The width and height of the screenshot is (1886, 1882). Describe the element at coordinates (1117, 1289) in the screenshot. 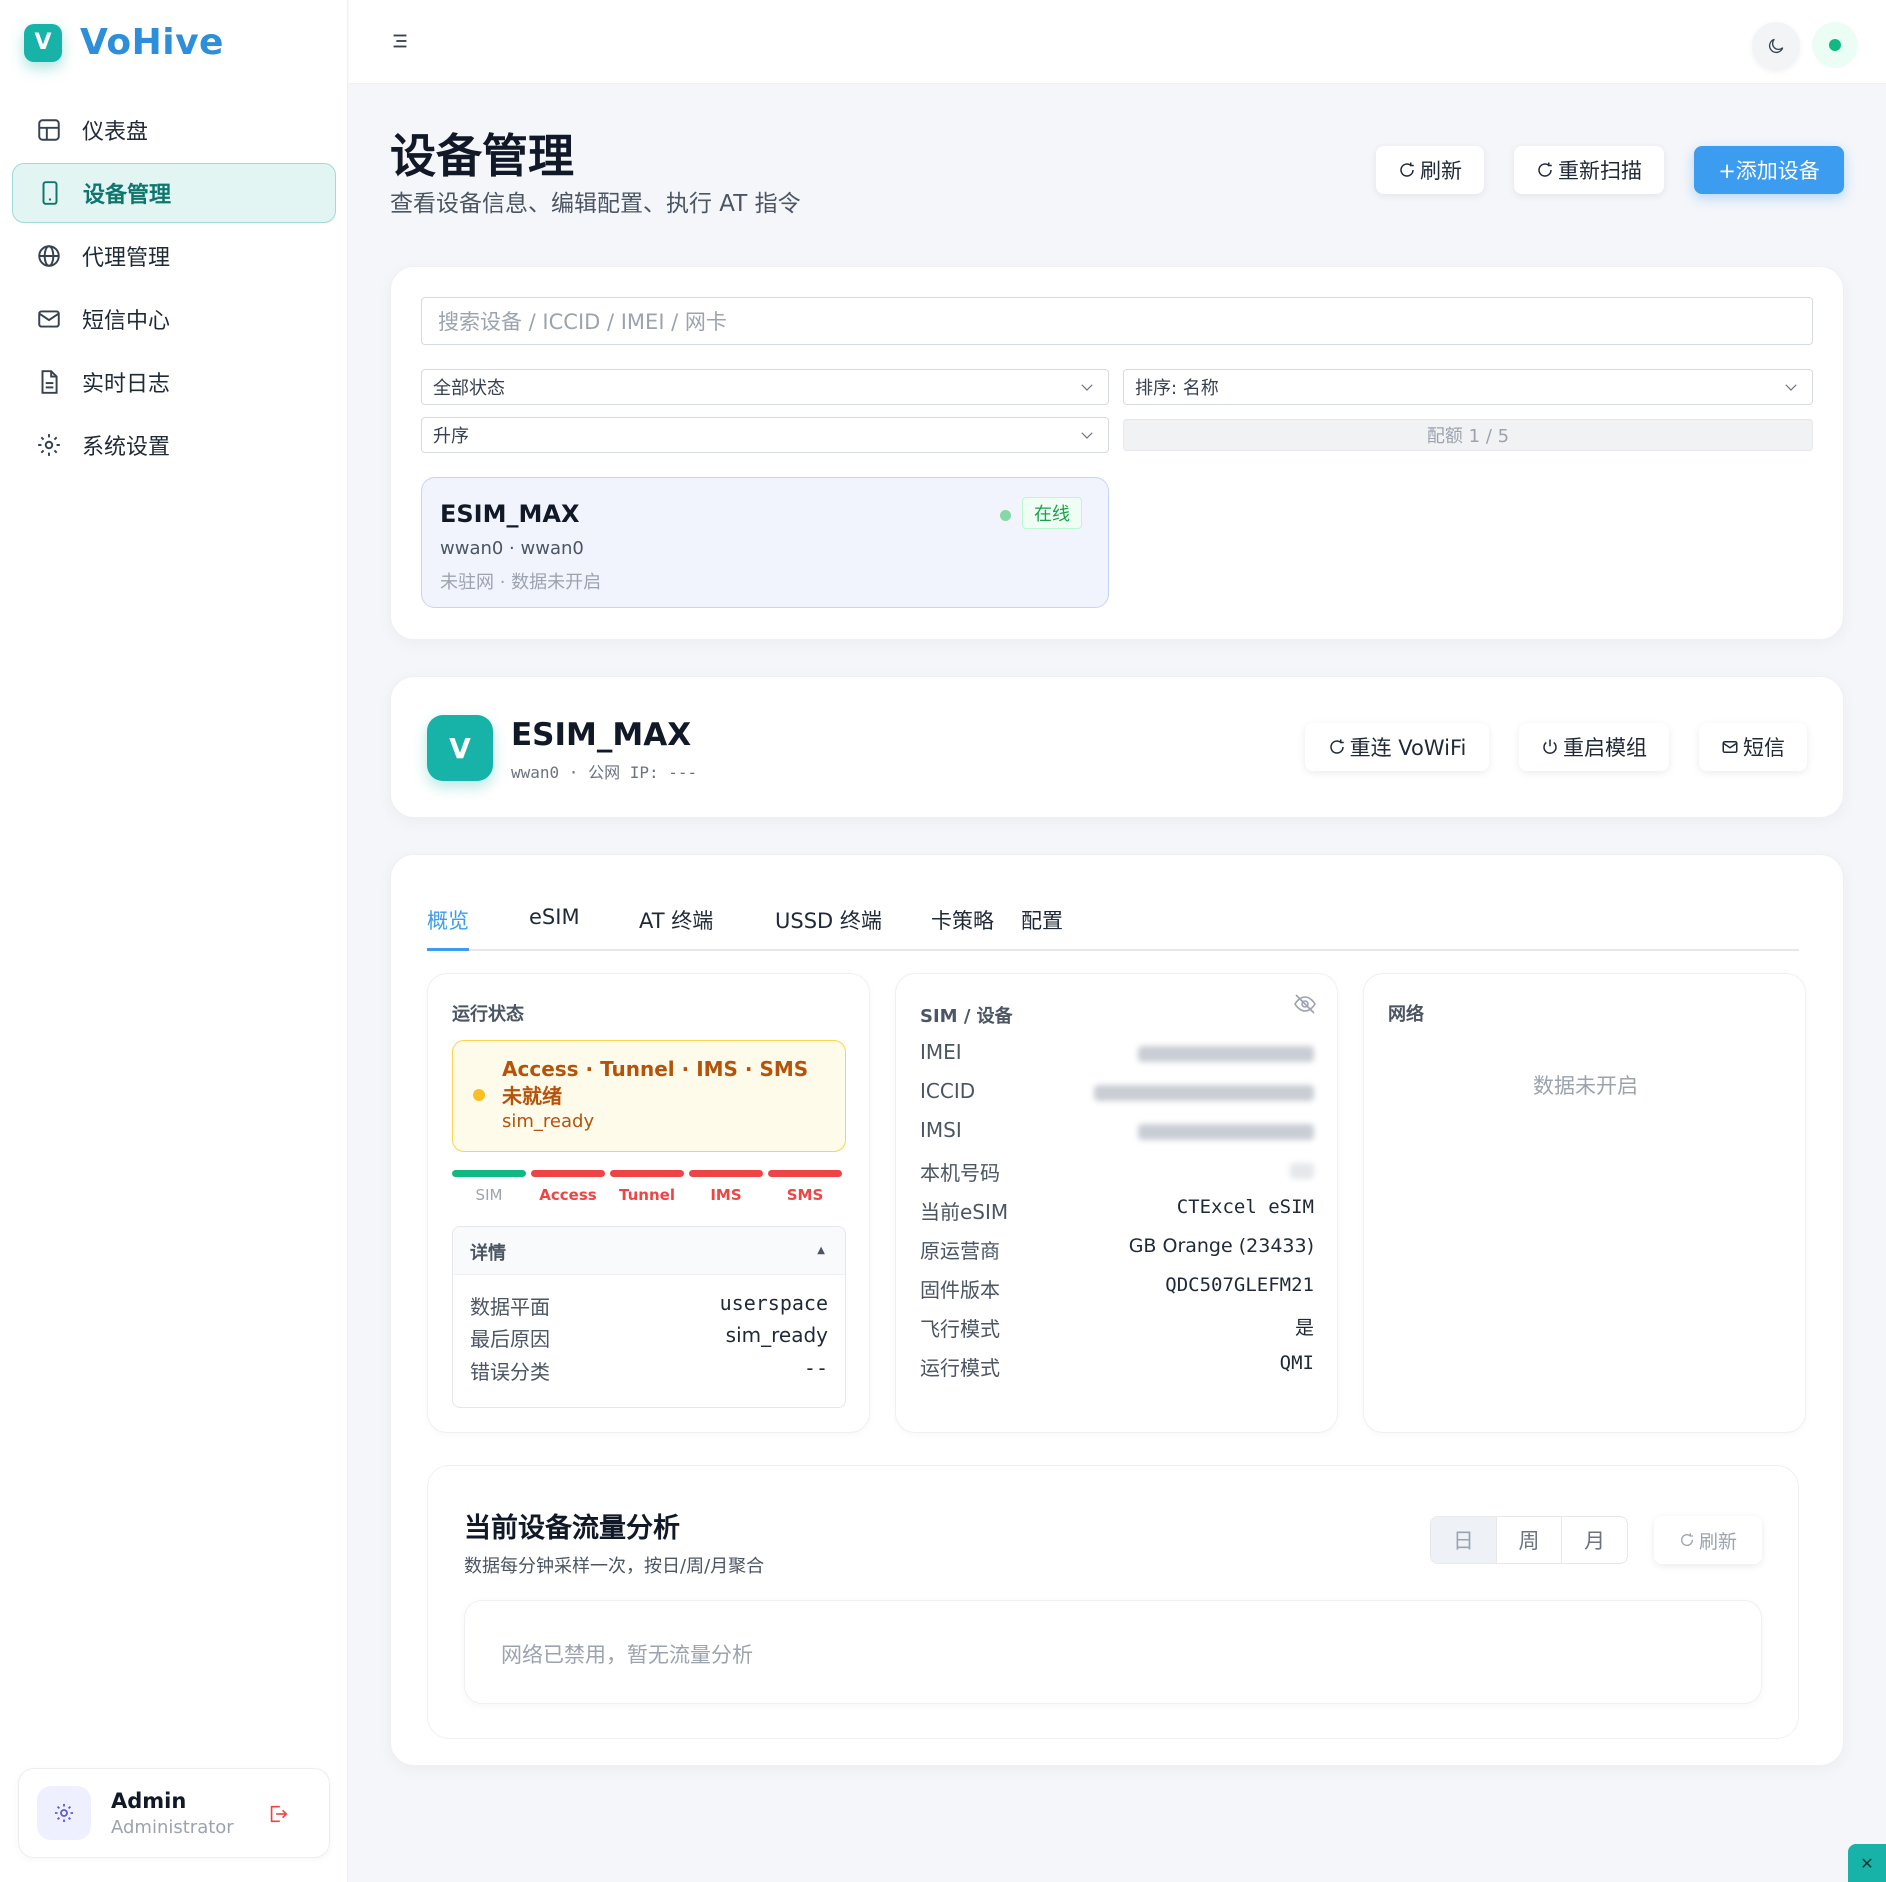

I see `sim-row-firmware: 固件版本 QDC507GLEFM21` at that location.